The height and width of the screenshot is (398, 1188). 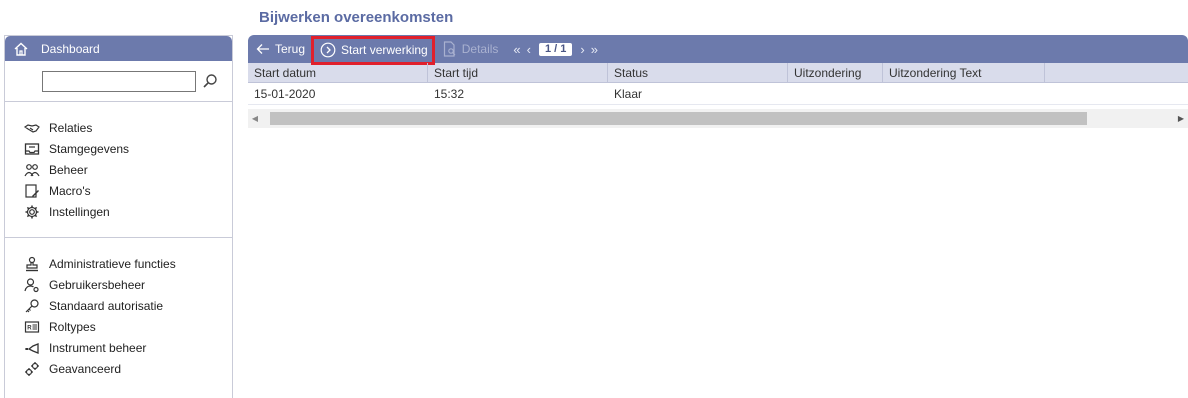 What do you see at coordinates (72, 326) in the screenshot?
I see `sidebar-item-label: Roltypes` at bounding box center [72, 326].